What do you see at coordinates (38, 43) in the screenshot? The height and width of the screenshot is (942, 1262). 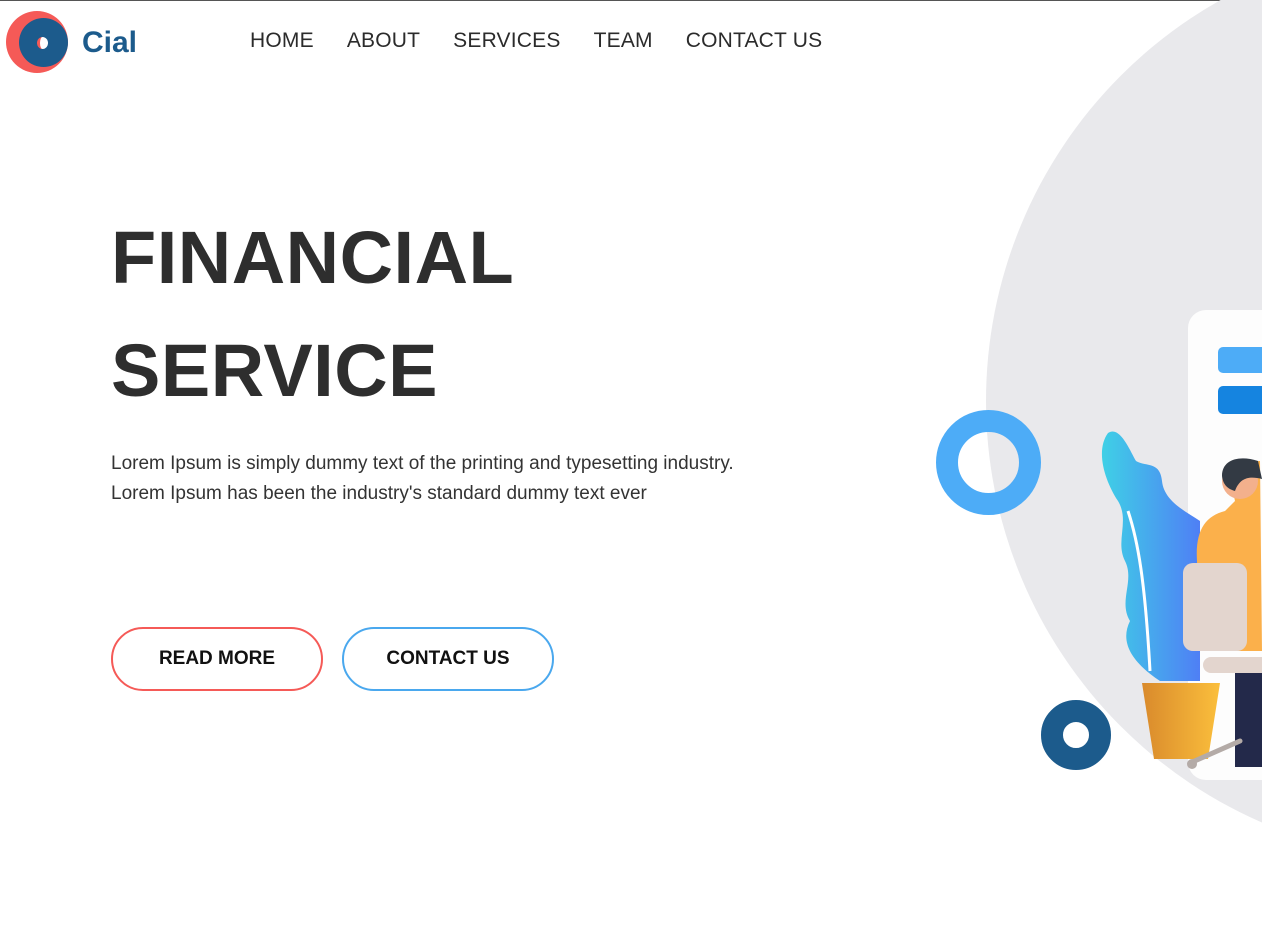 I see `logo-mark-icon` at bounding box center [38, 43].